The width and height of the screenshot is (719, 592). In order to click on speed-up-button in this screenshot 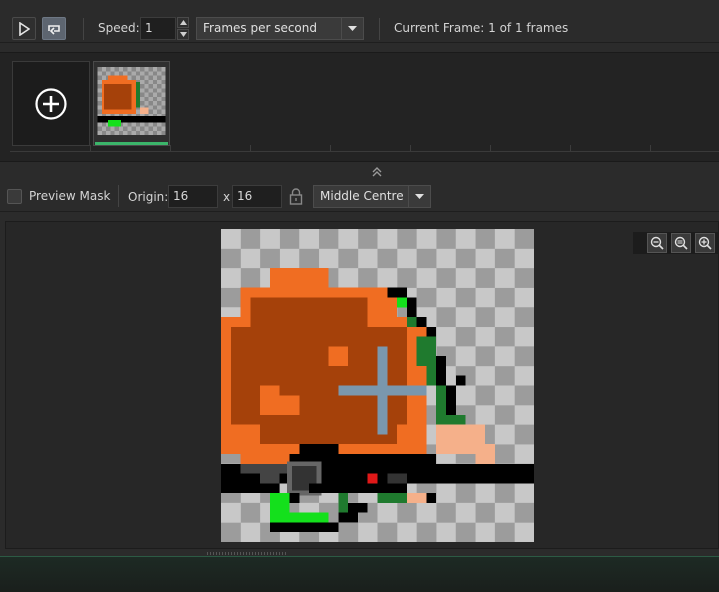, I will do `click(183, 22)`.